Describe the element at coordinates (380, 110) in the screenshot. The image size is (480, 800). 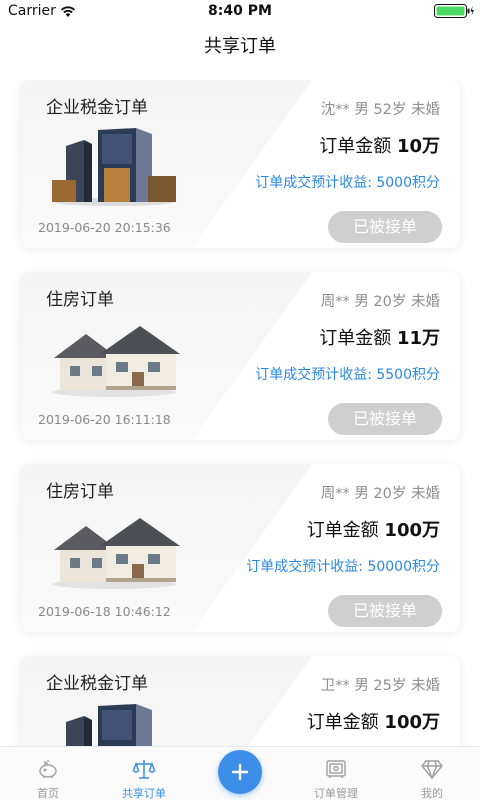
I see `customer-info: 沈** 男 52岁 未婚` at that location.